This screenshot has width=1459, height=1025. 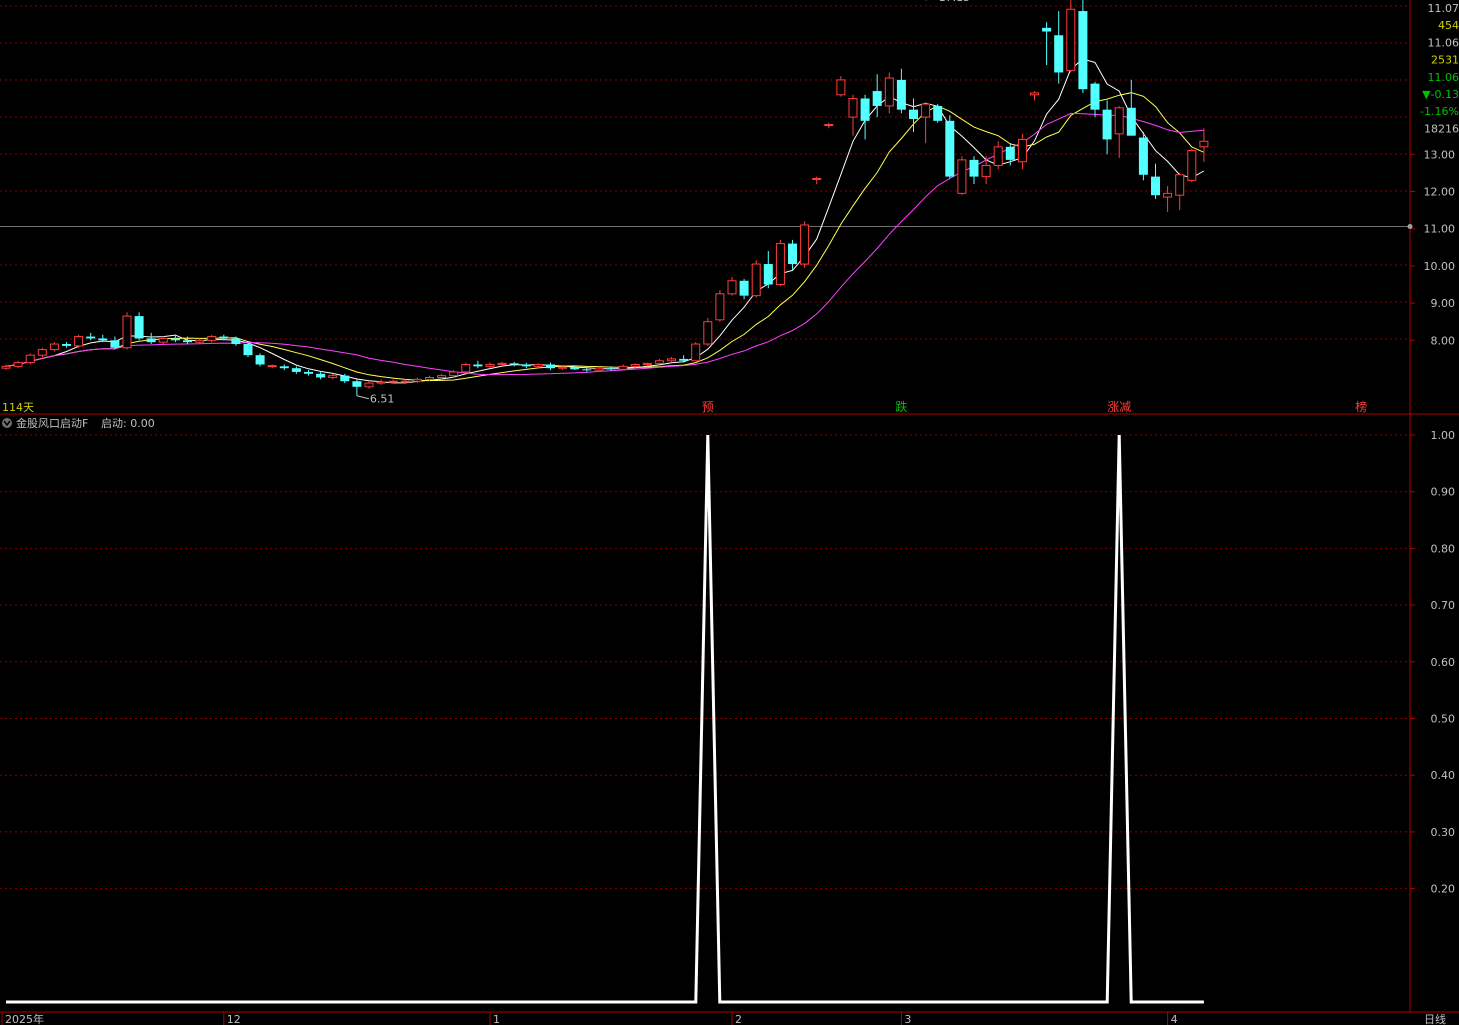 I want to click on signal-label: 预, so click(x=708, y=407).